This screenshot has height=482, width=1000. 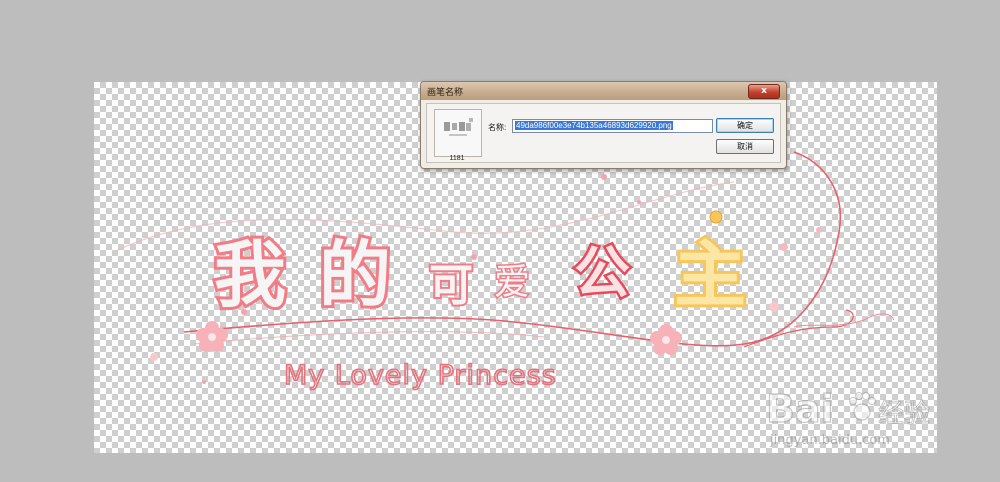 What do you see at coordinates (355, 275) in the screenshot?
I see `title-char-2: 的` at bounding box center [355, 275].